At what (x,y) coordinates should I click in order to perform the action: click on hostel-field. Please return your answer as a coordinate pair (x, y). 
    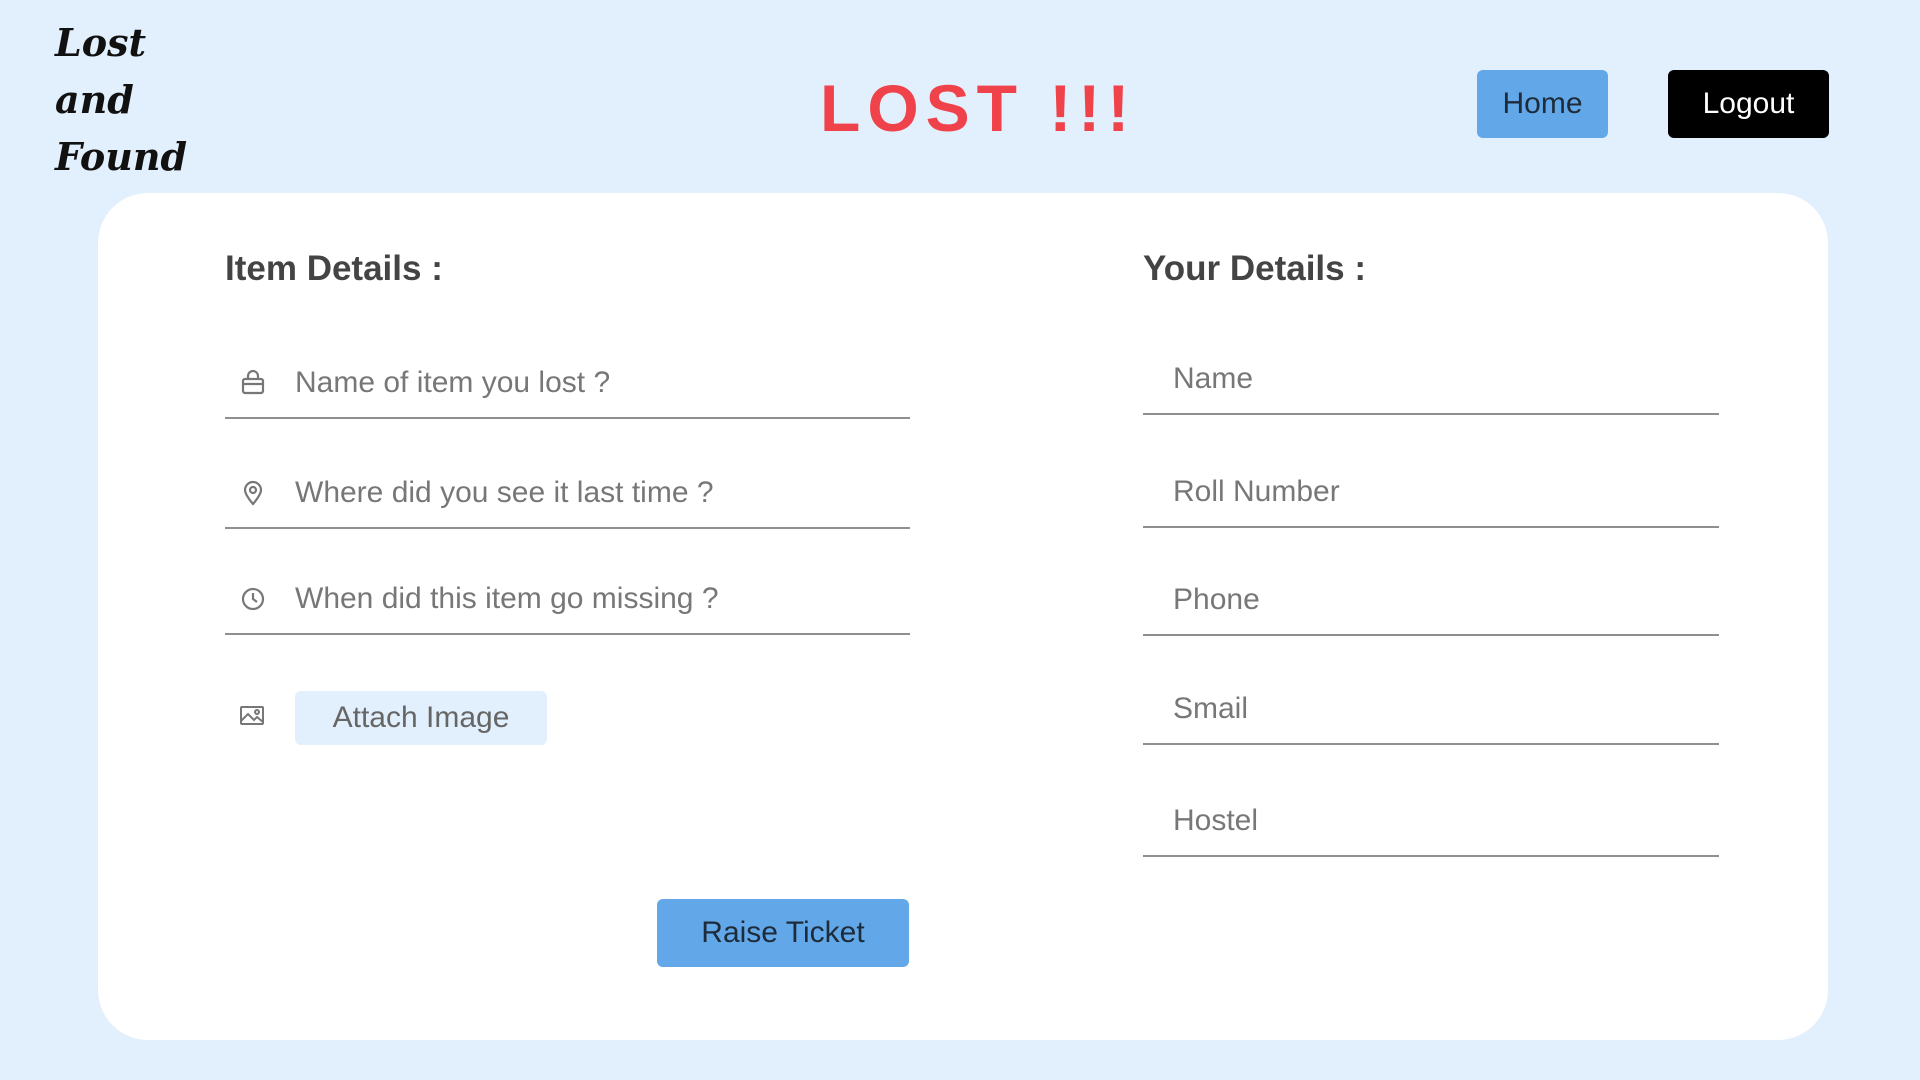
    Looking at the image, I should click on (1431, 822).